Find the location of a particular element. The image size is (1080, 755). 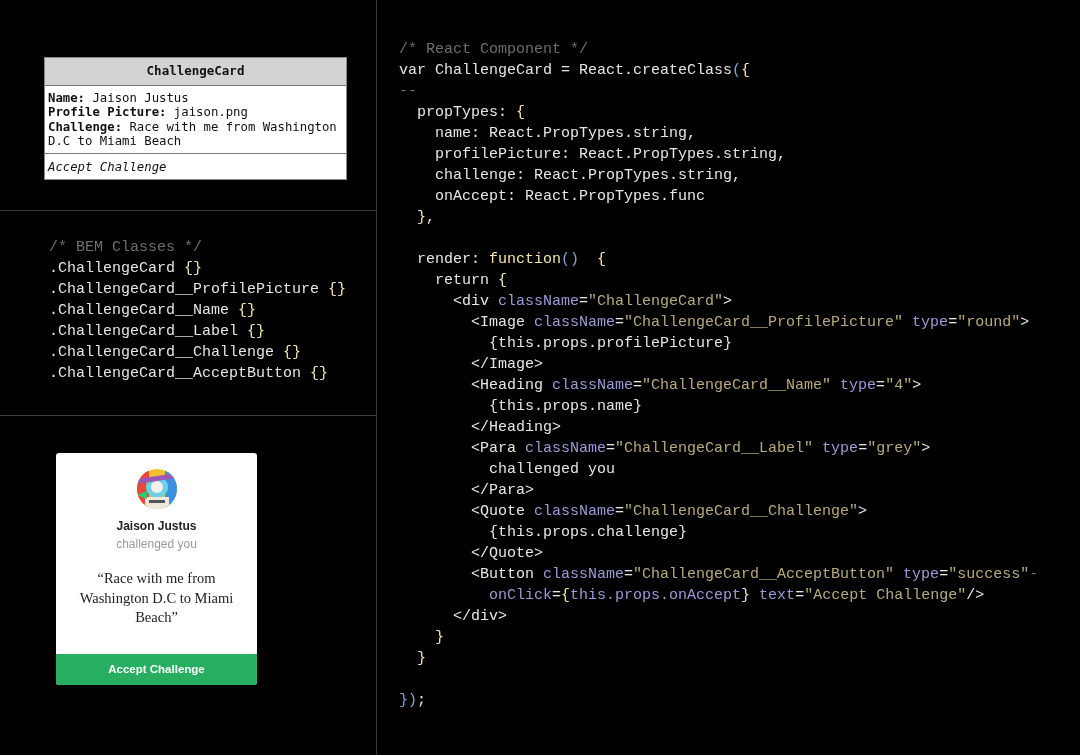

accept-button: Accept Challenge is located at coordinates (156, 669).